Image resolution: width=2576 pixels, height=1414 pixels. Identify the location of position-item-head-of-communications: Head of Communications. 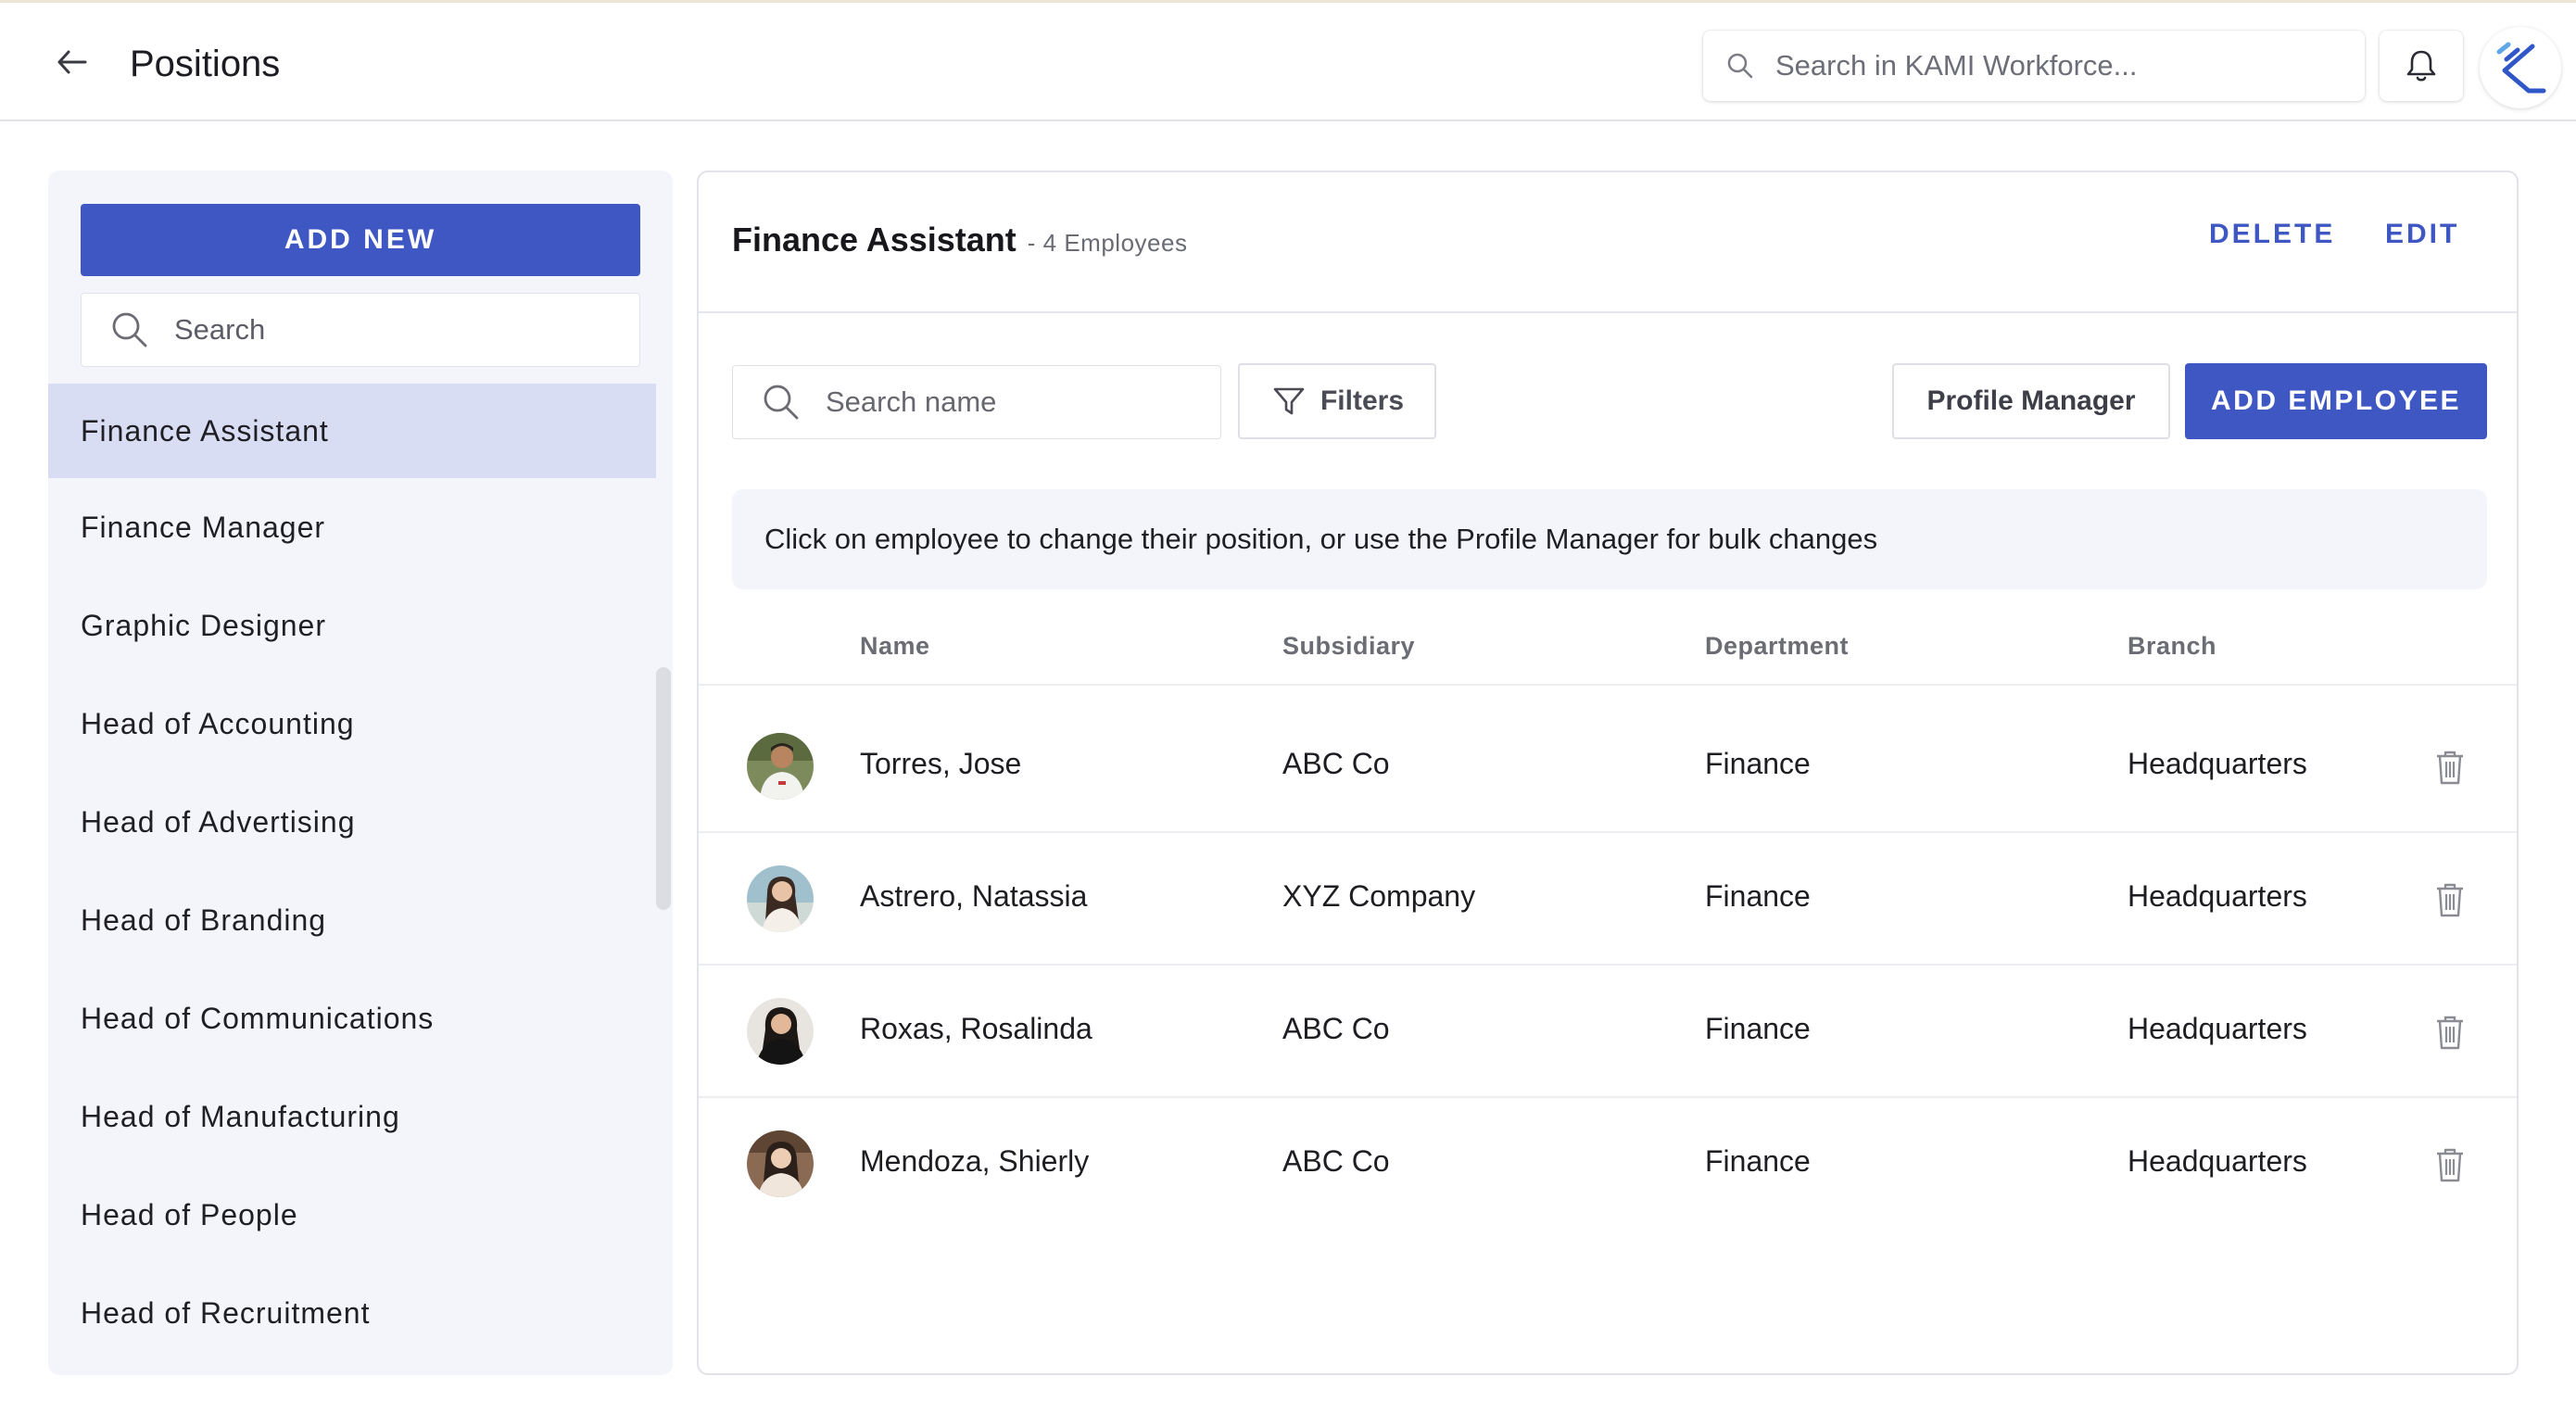
(352, 1018).